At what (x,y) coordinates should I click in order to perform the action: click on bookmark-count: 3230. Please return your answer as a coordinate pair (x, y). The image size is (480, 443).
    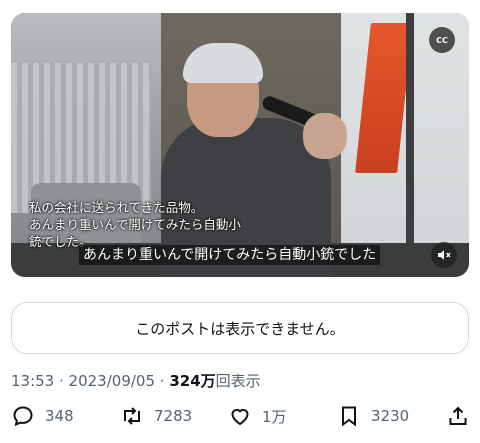
    Looking at the image, I should click on (390, 416).